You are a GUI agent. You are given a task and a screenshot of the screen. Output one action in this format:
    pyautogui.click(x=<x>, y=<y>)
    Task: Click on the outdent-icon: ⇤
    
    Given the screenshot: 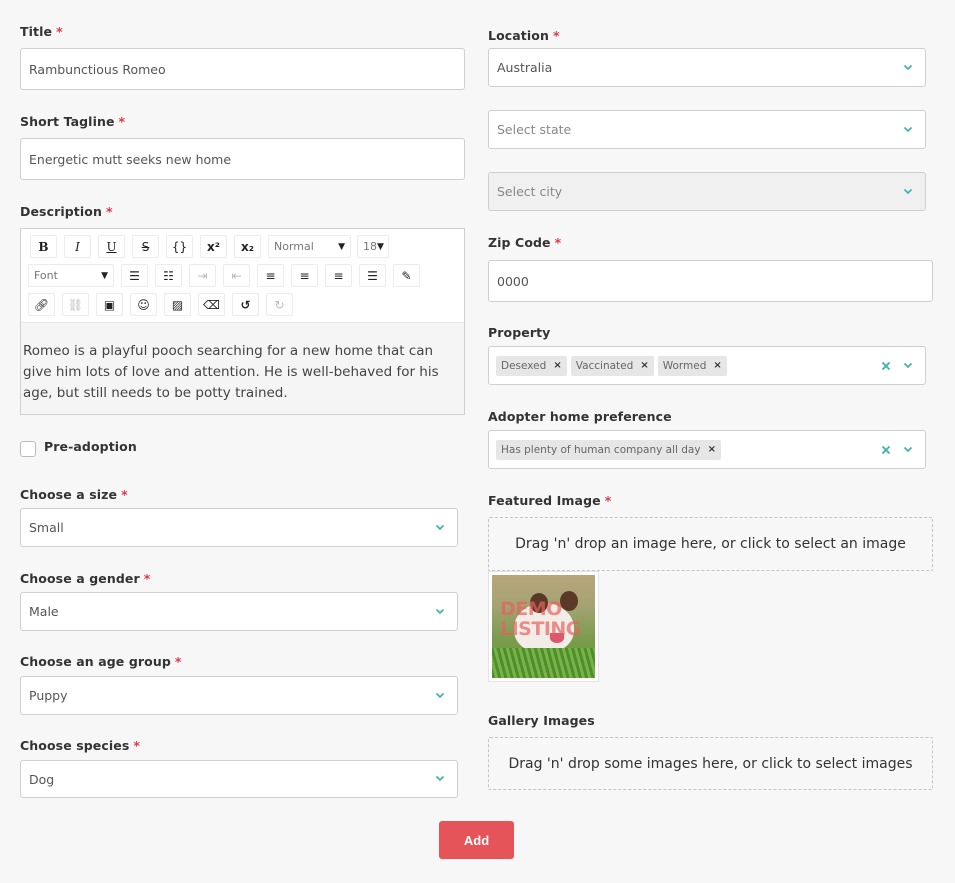 What is the action you would take?
    pyautogui.click(x=236, y=275)
    